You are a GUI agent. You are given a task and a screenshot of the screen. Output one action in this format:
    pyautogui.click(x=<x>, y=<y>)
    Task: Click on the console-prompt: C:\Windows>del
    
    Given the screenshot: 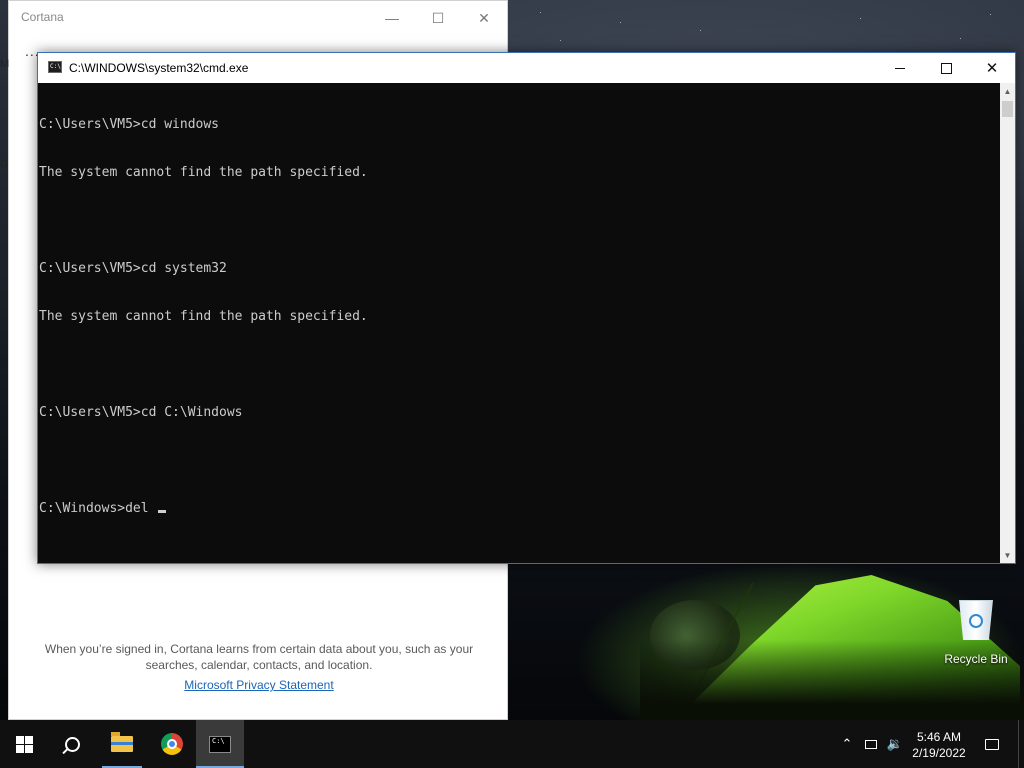 What is the action you would take?
    pyautogui.click(x=98, y=508)
    